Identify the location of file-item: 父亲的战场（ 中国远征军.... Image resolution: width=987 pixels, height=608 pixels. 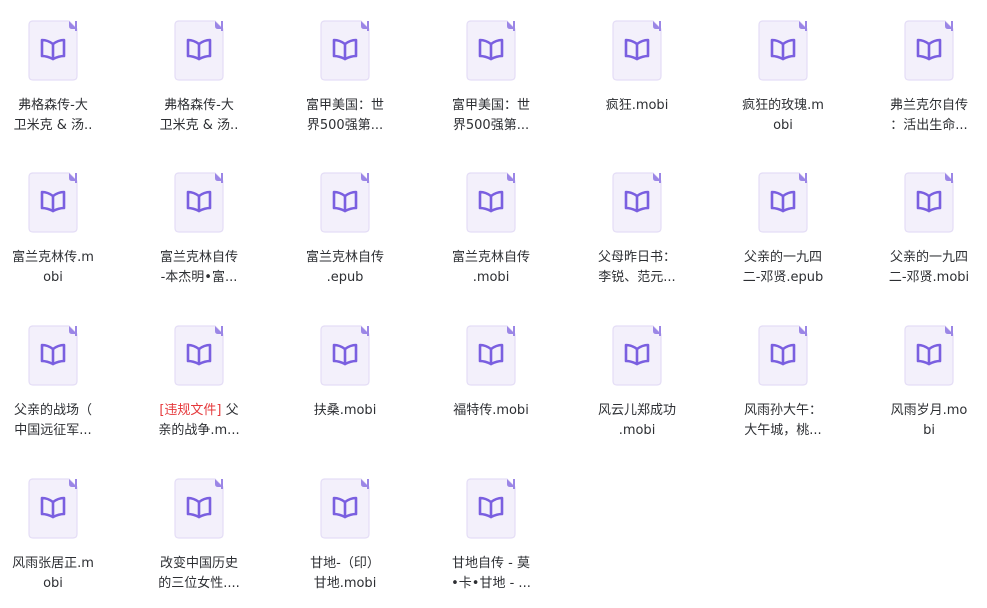
(63, 375).